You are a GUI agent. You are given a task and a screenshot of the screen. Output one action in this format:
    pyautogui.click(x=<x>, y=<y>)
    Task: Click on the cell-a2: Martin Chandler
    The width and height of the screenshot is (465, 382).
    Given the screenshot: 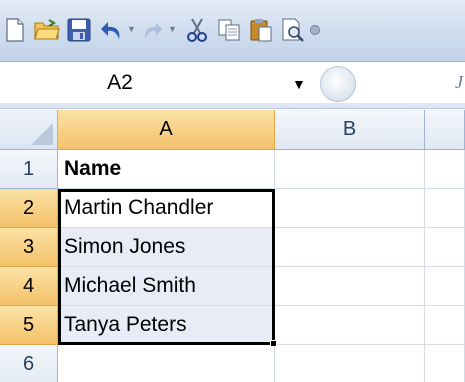 What is the action you would take?
    pyautogui.click(x=166, y=208)
    